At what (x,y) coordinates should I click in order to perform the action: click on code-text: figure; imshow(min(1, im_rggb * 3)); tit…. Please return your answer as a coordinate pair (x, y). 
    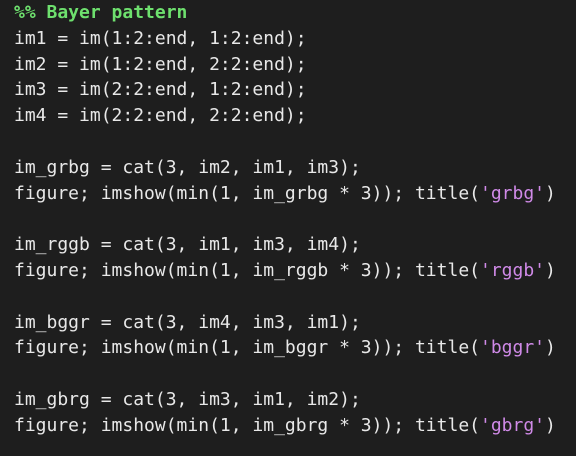
    Looking at the image, I should click on (247, 270).